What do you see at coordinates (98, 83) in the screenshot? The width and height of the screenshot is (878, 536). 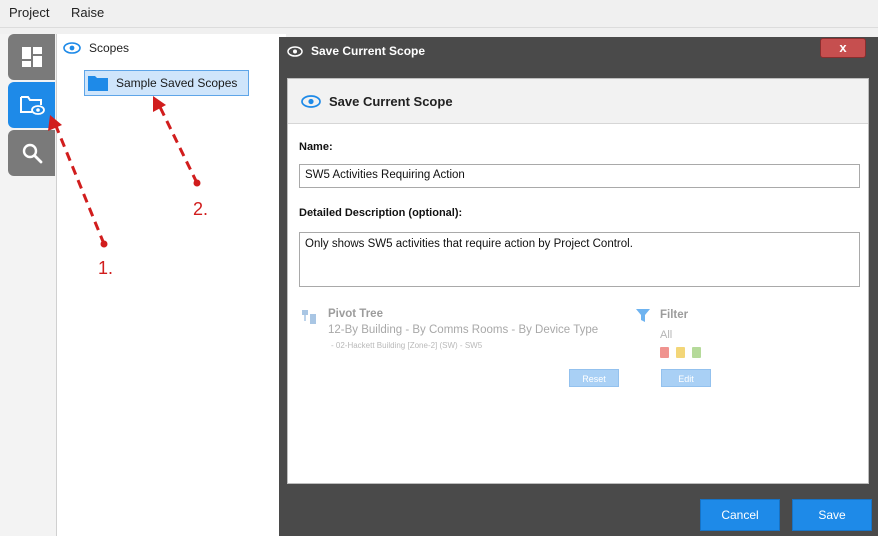 I see `folder-icon` at bounding box center [98, 83].